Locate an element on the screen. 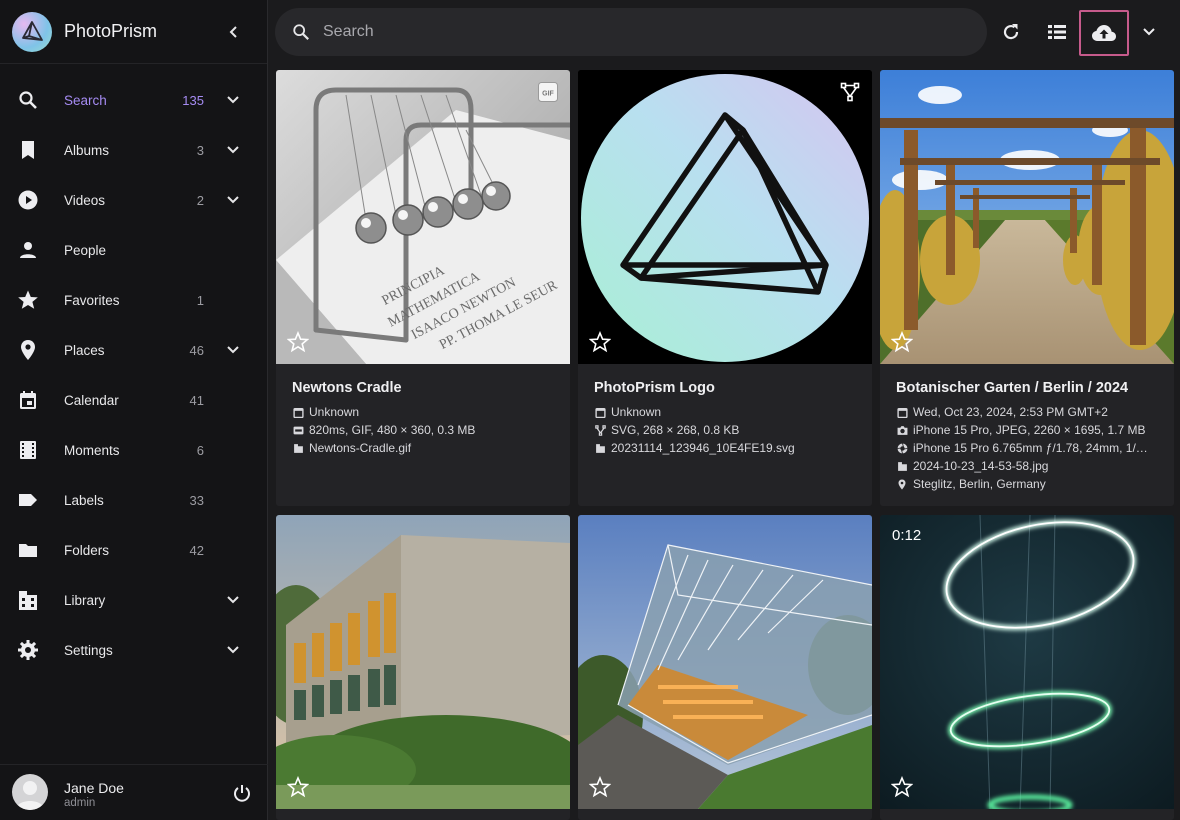  photoprism-logo-image is located at coordinates (725, 217).